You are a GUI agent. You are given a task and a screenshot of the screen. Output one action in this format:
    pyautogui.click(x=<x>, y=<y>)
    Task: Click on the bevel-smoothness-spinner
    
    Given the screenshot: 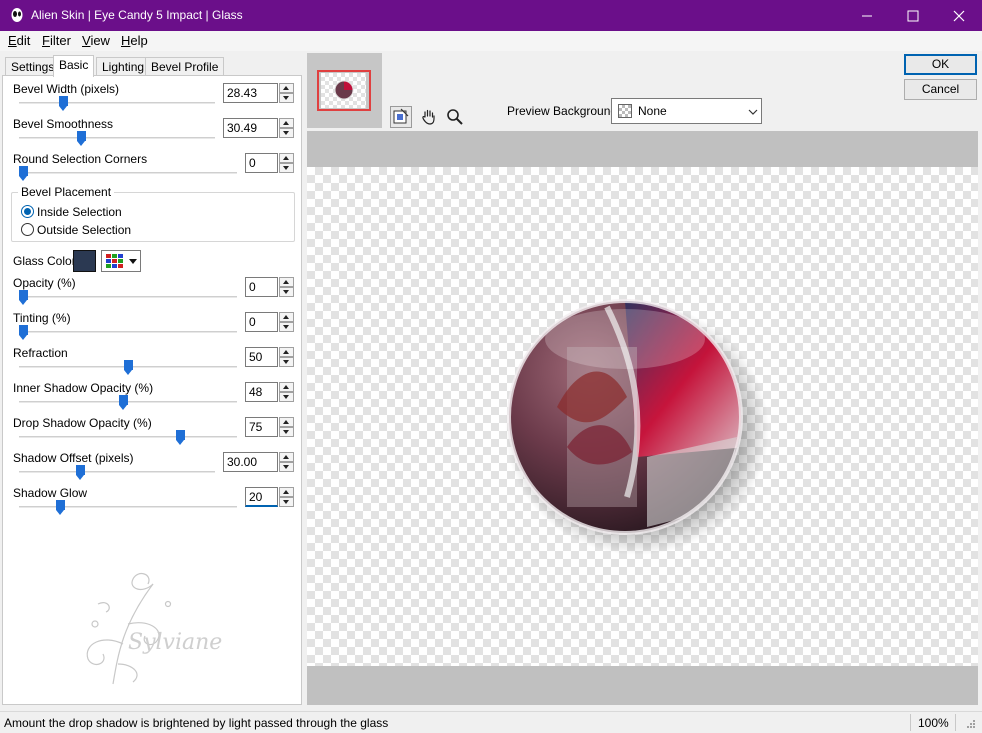 What is the action you would take?
    pyautogui.click(x=286, y=128)
    